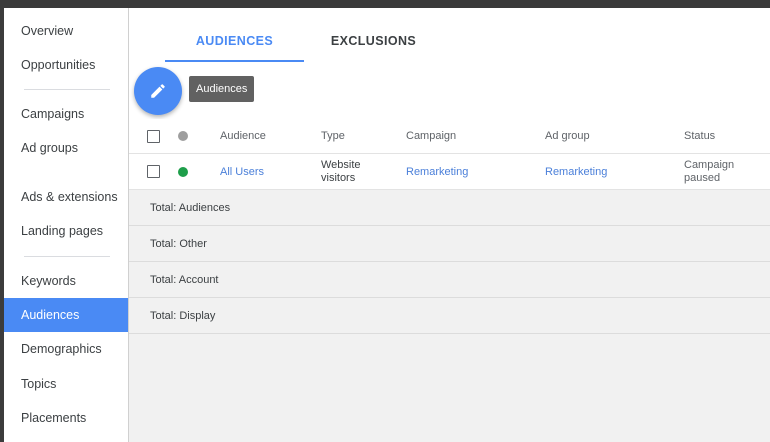  What do you see at coordinates (222, 89) in the screenshot?
I see `fab-tooltip: Audiences` at bounding box center [222, 89].